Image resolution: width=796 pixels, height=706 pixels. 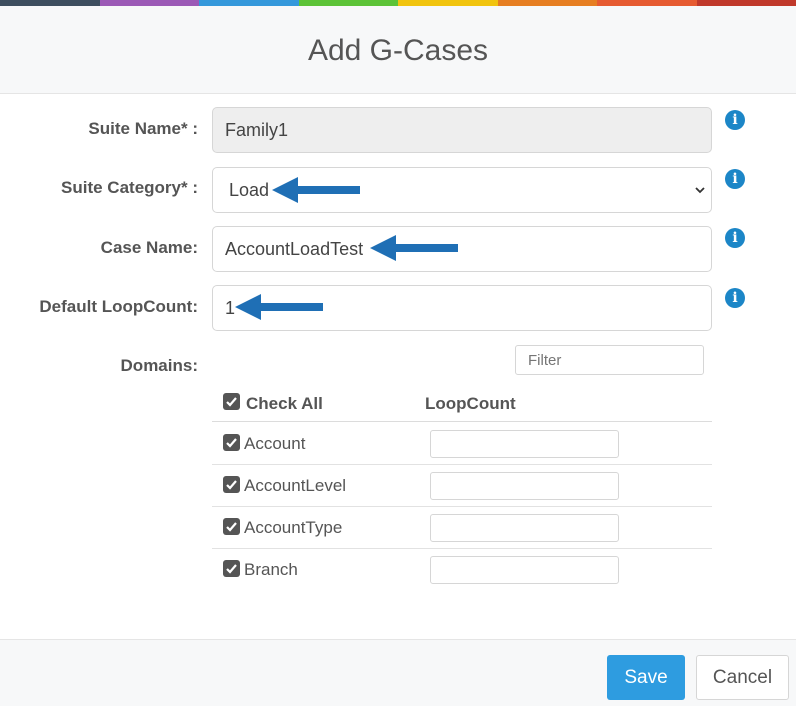 I want to click on case-name-label: Case Name:, so click(x=149, y=247).